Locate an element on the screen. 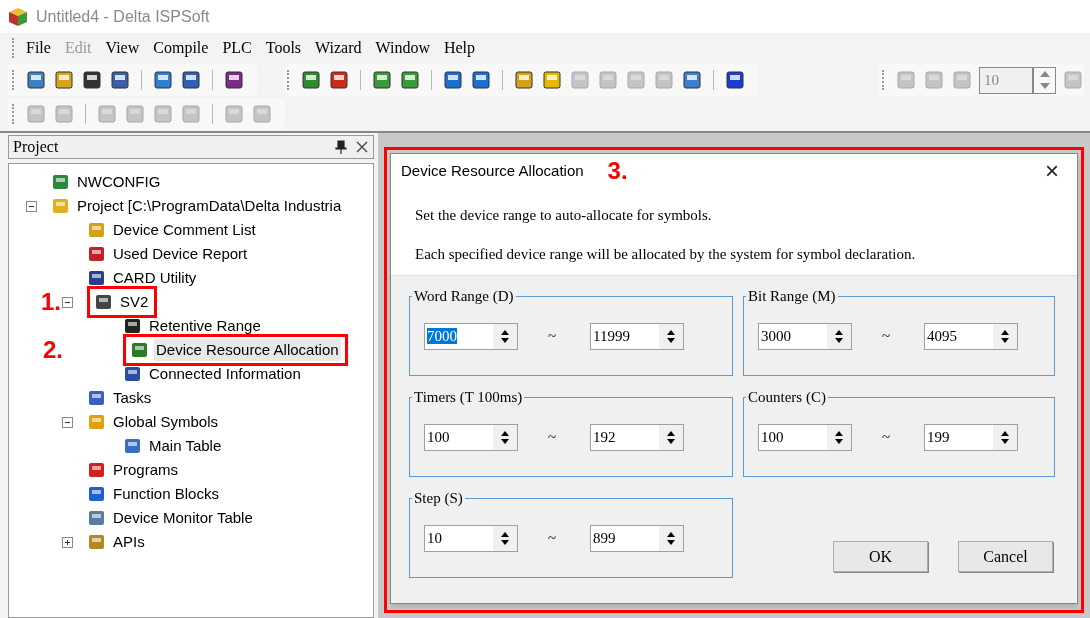  annotation-number: 2. is located at coordinates (53, 350).